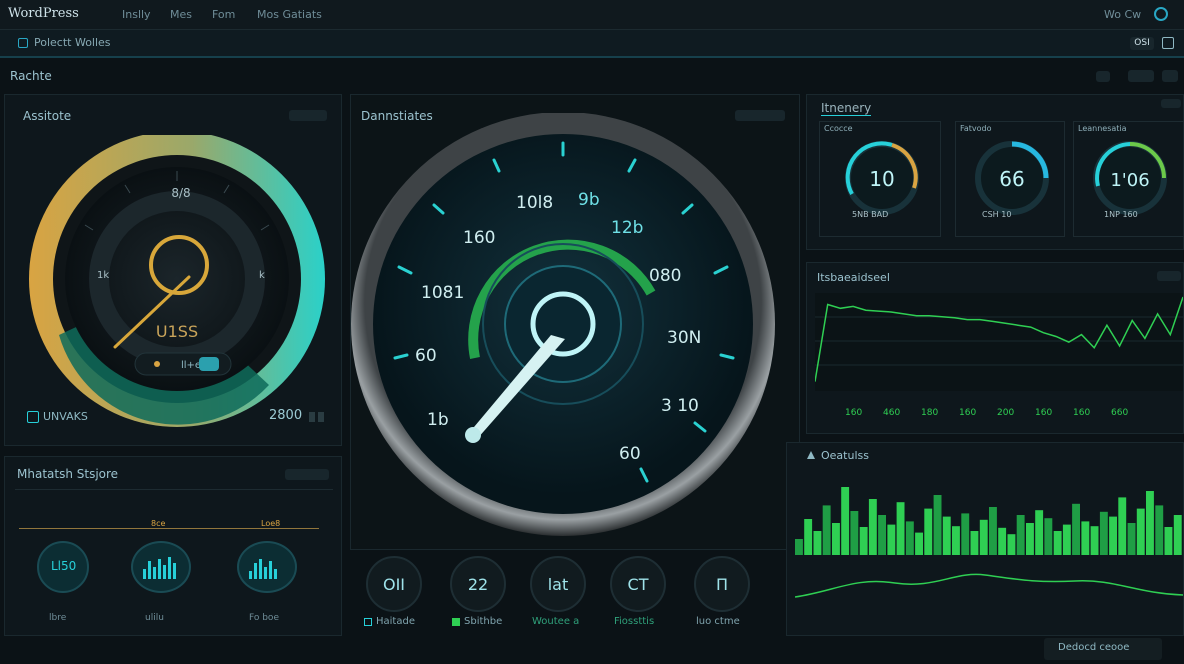 Image resolution: width=1184 pixels, height=664 pixels. I want to click on mini-gauge-2-label: Fatvodo, so click(976, 128).